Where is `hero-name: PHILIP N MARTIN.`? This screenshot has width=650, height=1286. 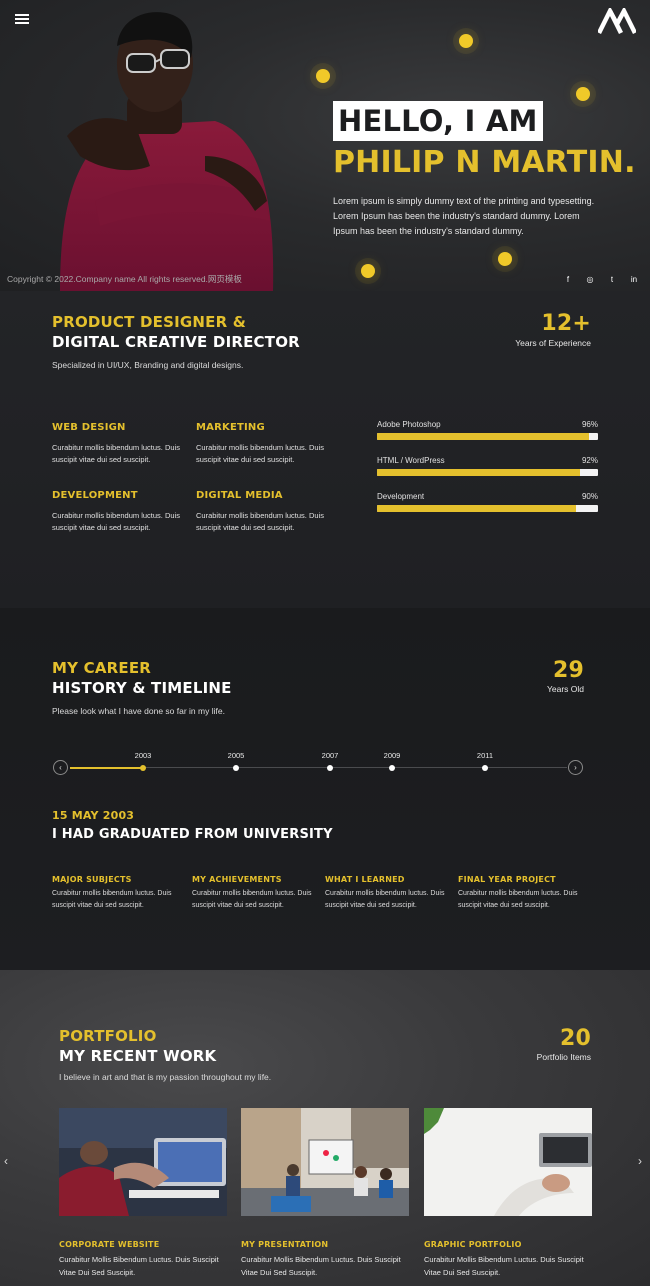
hero-name: PHILIP N MARTIN. is located at coordinates (484, 162).